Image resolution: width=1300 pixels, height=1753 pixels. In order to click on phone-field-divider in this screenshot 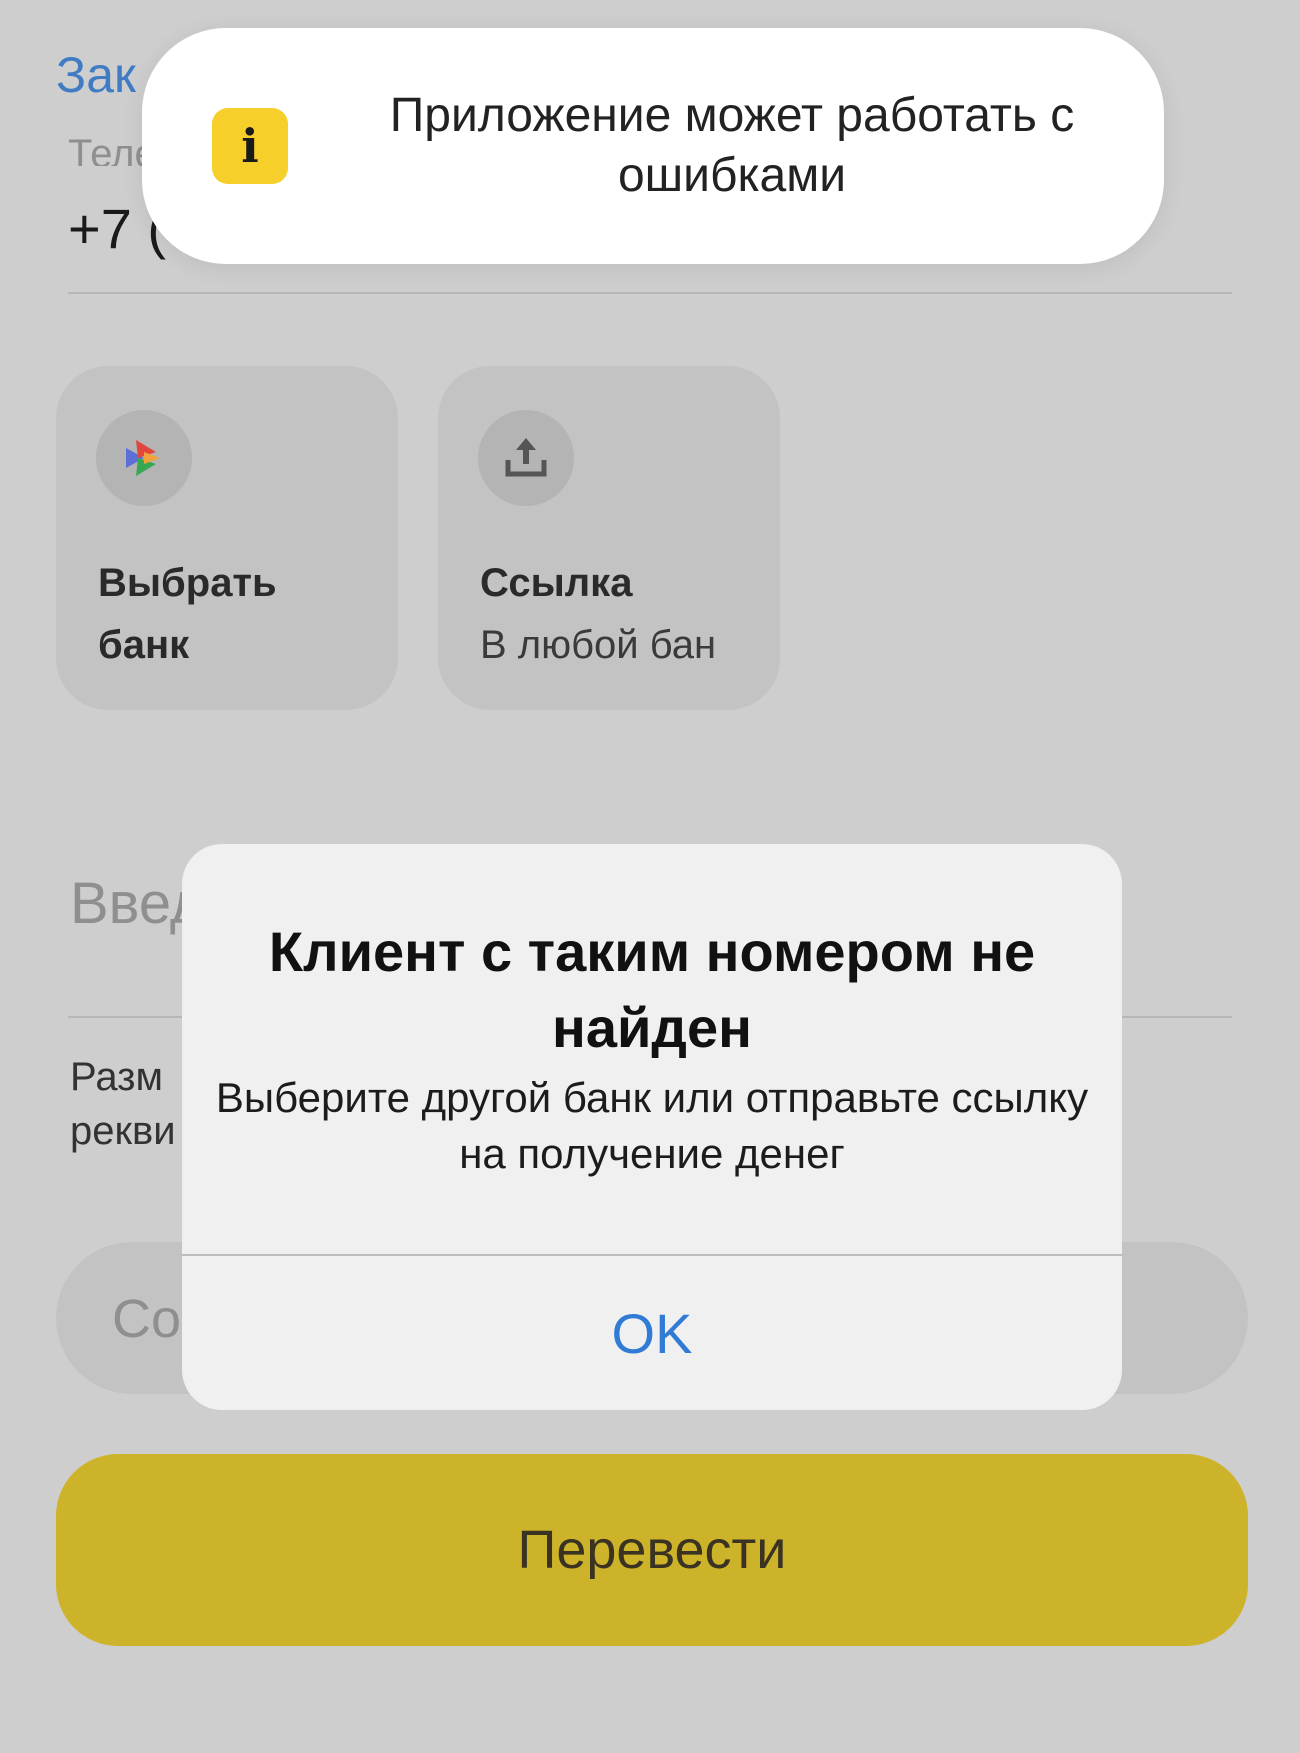, I will do `click(650, 293)`.